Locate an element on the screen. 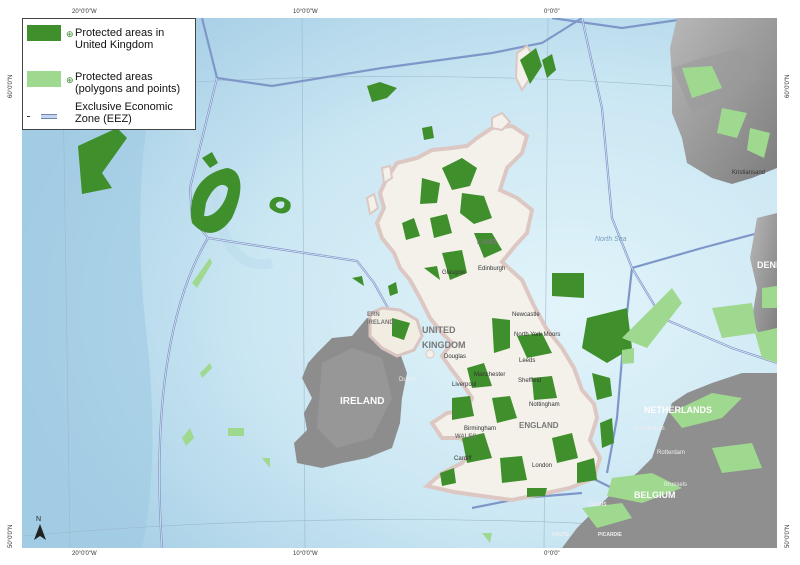 This screenshot has width=800, height=565. north-arrow-label: N is located at coordinates (38, 519).